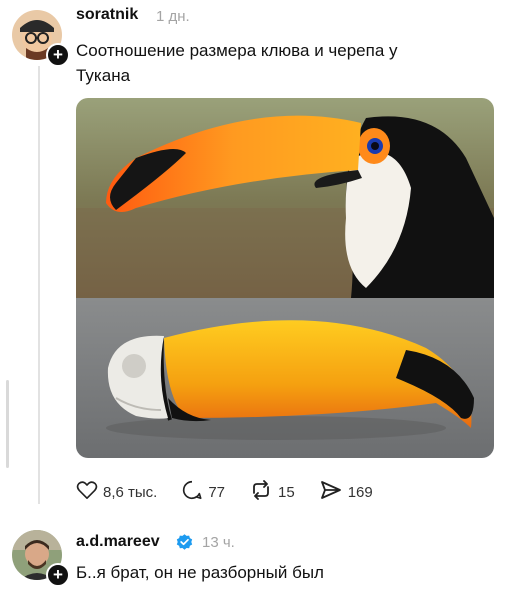  I want to click on send-icon, so click(333, 492).